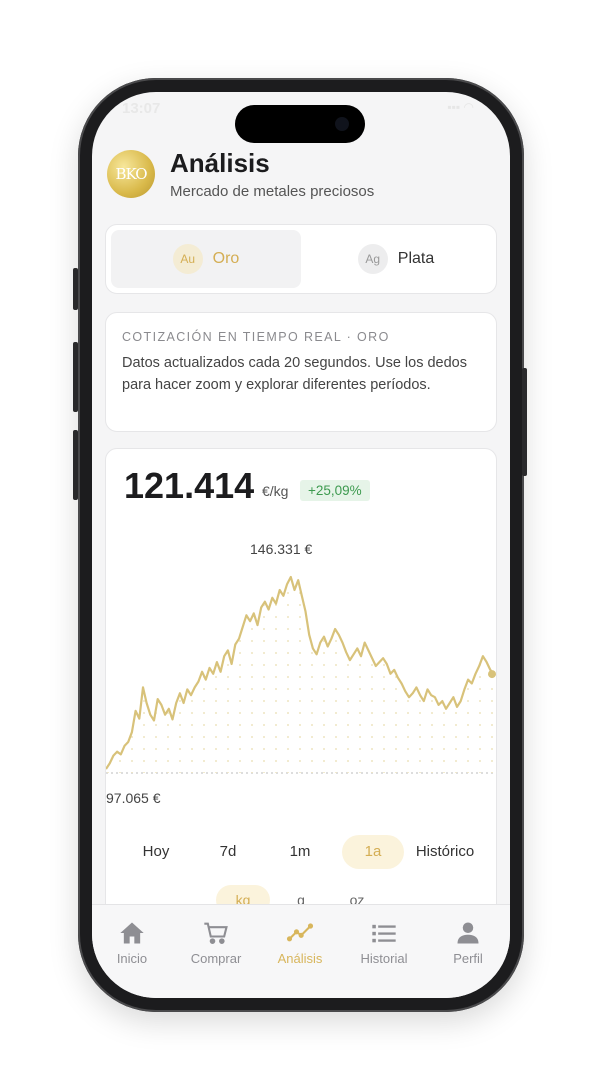  What do you see at coordinates (416, 258) in the screenshot?
I see `metal-option-label: Plata` at bounding box center [416, 258].